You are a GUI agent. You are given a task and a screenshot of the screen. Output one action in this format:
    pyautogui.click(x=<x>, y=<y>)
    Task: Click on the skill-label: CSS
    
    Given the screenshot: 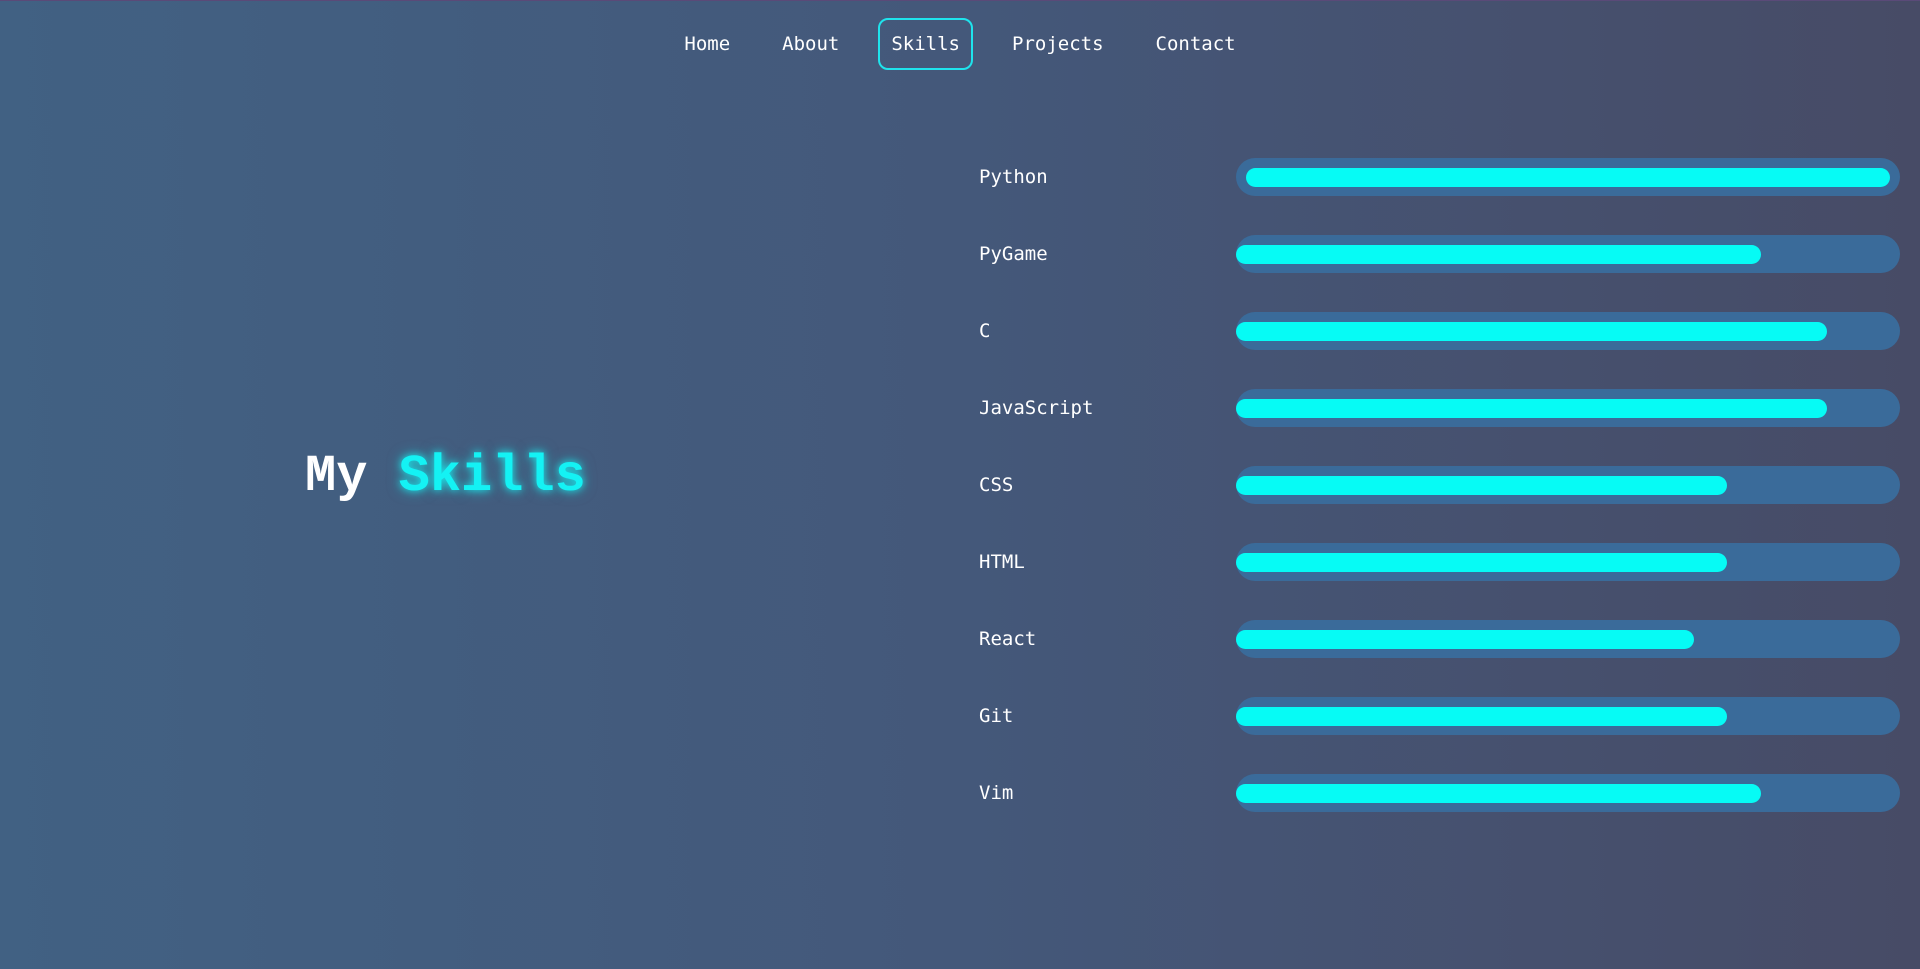 What is the action you would take?
    pyautogui.click(x=996, y=485)
    